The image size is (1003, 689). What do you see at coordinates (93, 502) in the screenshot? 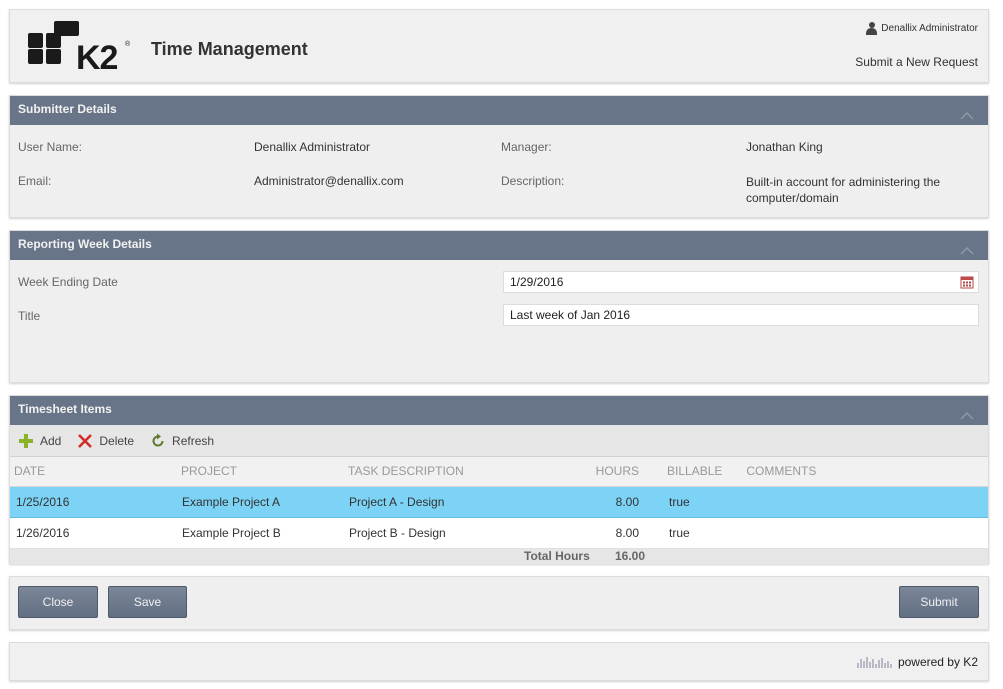
I see `cell-date: 1/25/2016` at bounding box center [93, 502].